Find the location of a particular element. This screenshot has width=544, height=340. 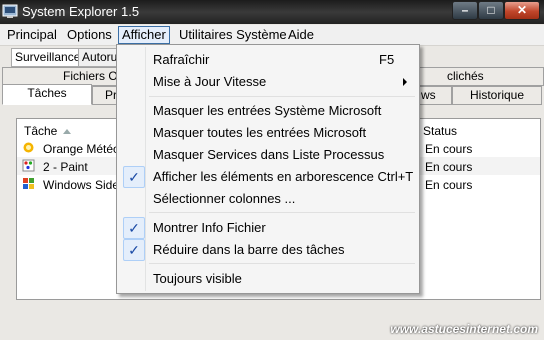

menu-item-toujours-visible: Toujours visible is located at coordinates (268, 278).